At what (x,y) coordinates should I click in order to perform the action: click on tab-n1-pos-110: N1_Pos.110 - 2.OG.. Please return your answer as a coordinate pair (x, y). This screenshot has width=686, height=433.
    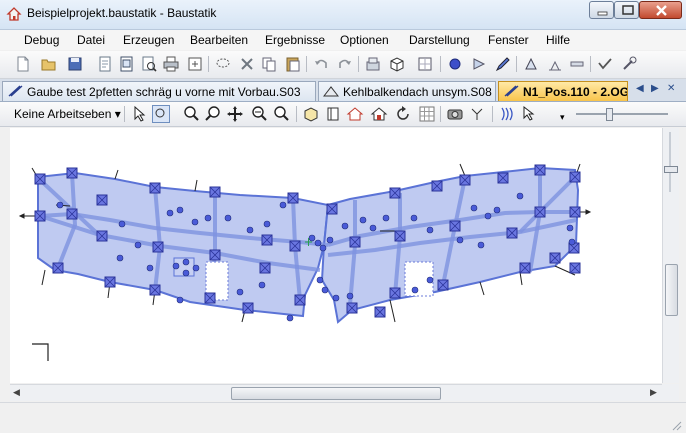
    Looking at the image, I should click on (563, 91).